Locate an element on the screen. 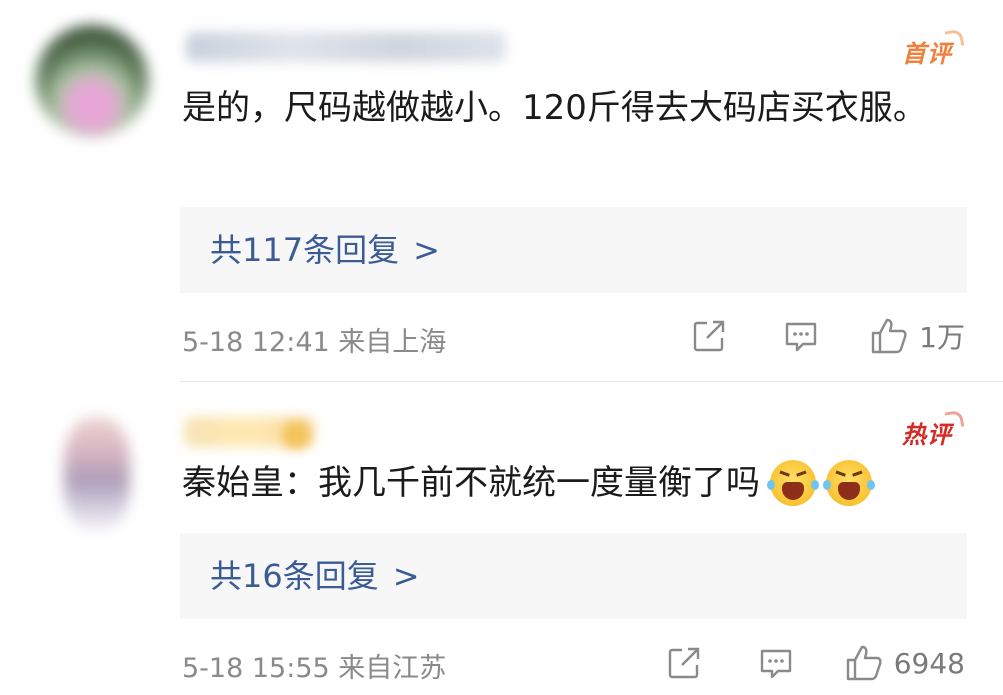  view-replies-link: 共16条回复 > is located at coordinates (573, 576).